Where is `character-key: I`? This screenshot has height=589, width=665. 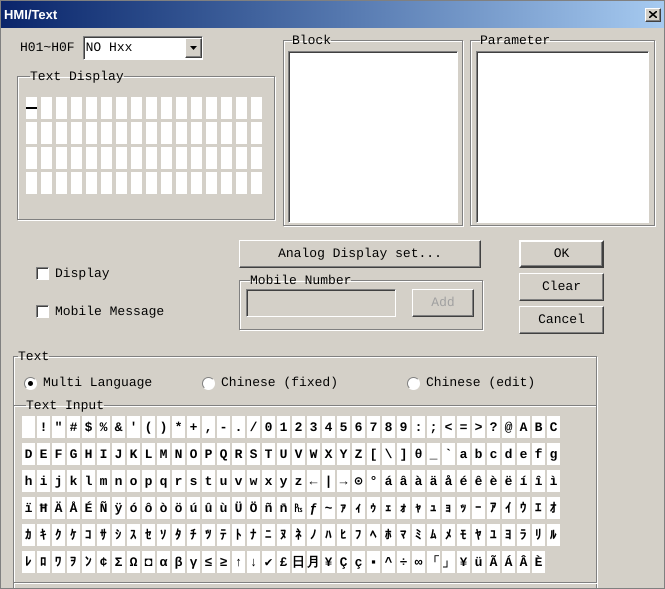 character-key: I is located at coordinates (103, 454).